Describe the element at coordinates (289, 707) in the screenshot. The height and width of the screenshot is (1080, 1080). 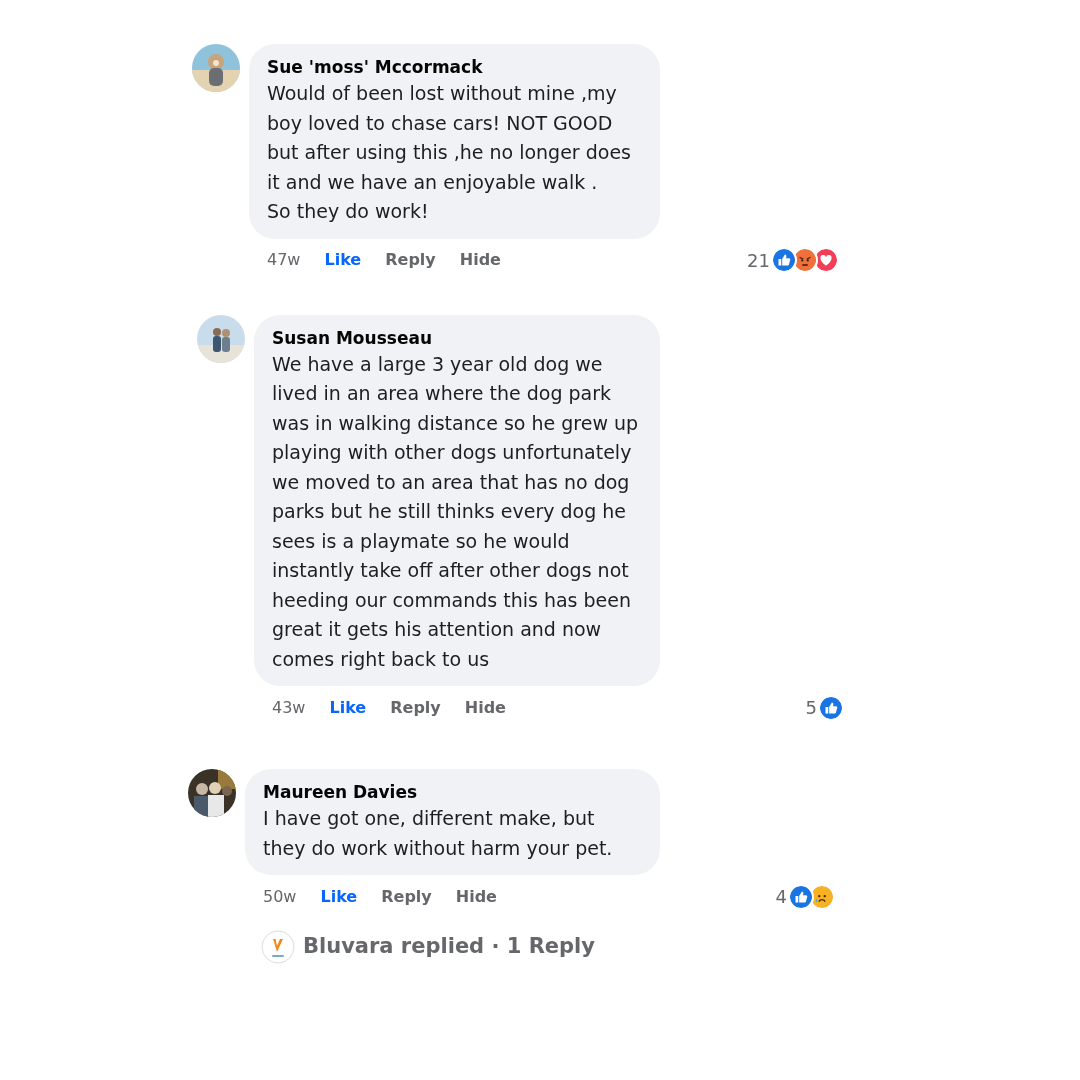
I see `timestamp: 43w` at that location.